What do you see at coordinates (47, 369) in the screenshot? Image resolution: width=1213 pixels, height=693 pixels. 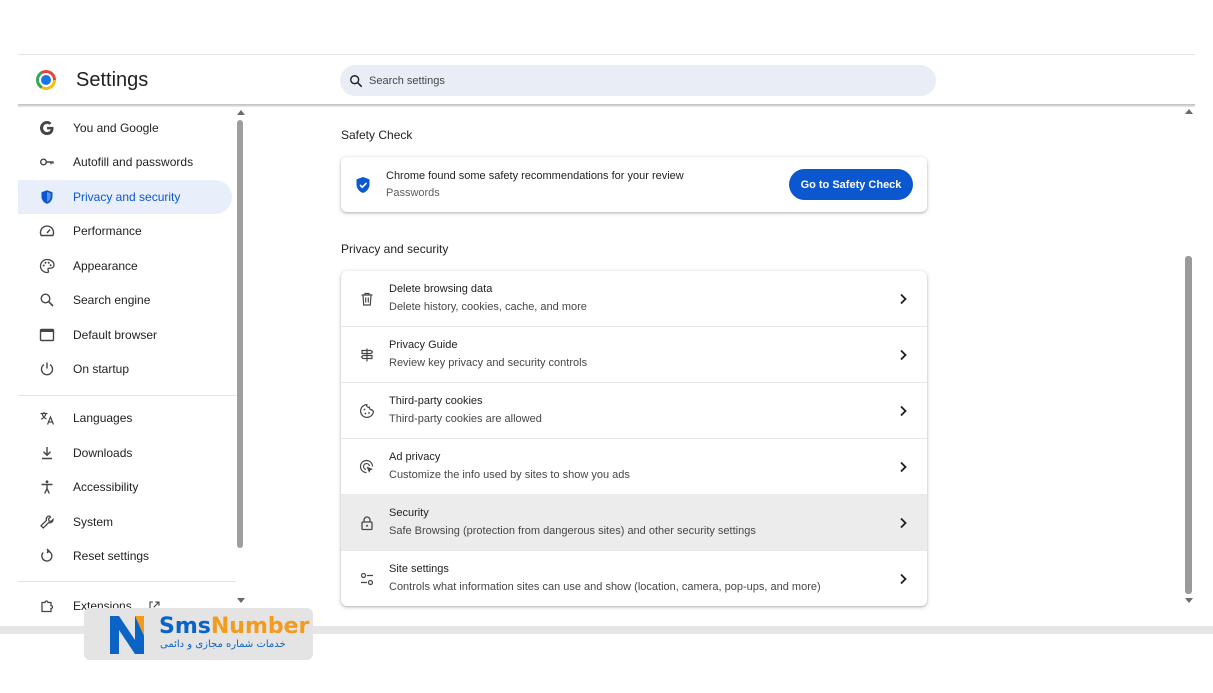 I see `power-icon` at bounding box center [47, 369].